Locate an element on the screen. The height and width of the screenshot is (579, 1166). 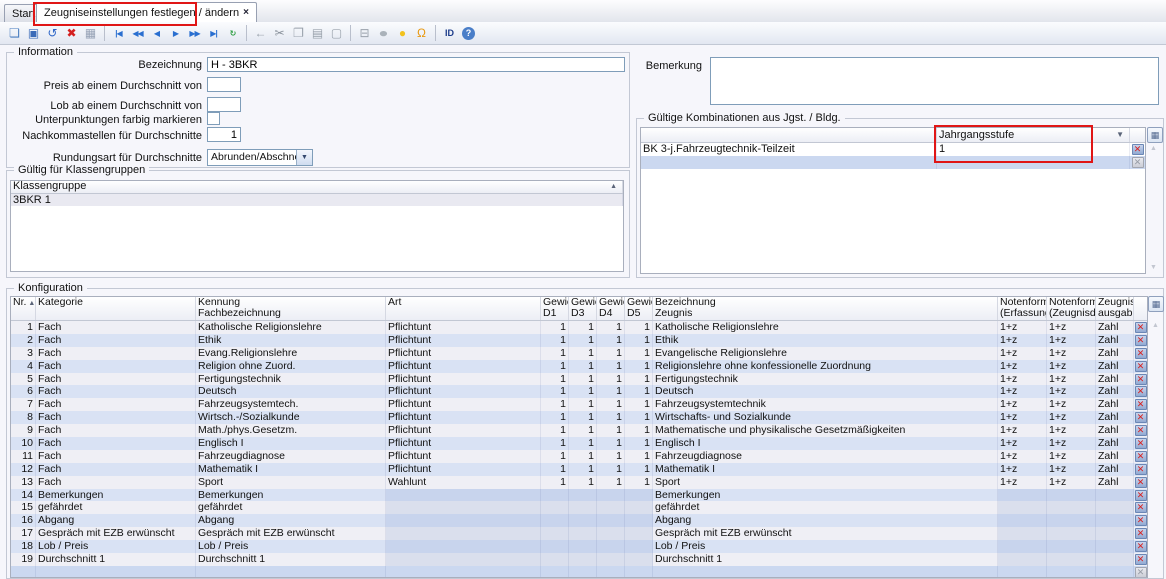
cell-nr: 19 is located at coordinates (23, 559).